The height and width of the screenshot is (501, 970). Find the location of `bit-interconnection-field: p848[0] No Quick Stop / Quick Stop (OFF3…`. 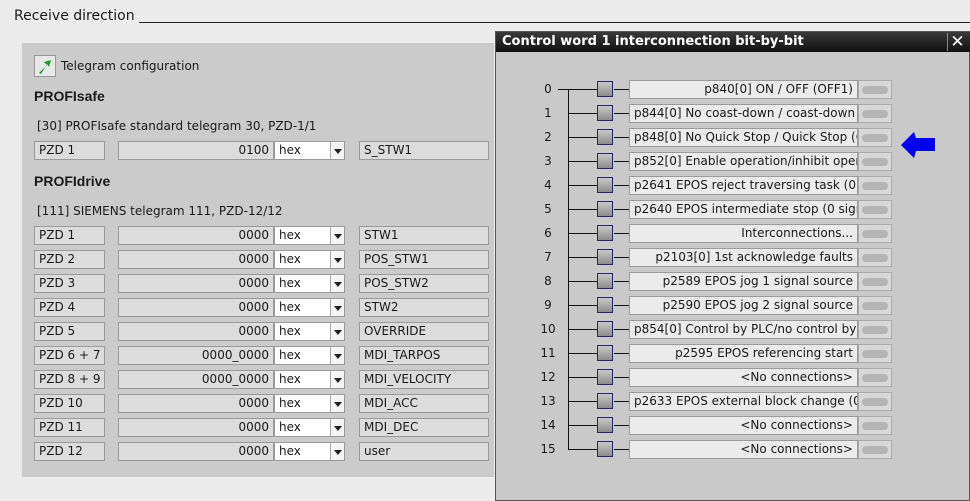

bit-interconnection-field: p848[0] No Quick Stop / Quick Stop (OFF3… is located at coordinates (743, 137).